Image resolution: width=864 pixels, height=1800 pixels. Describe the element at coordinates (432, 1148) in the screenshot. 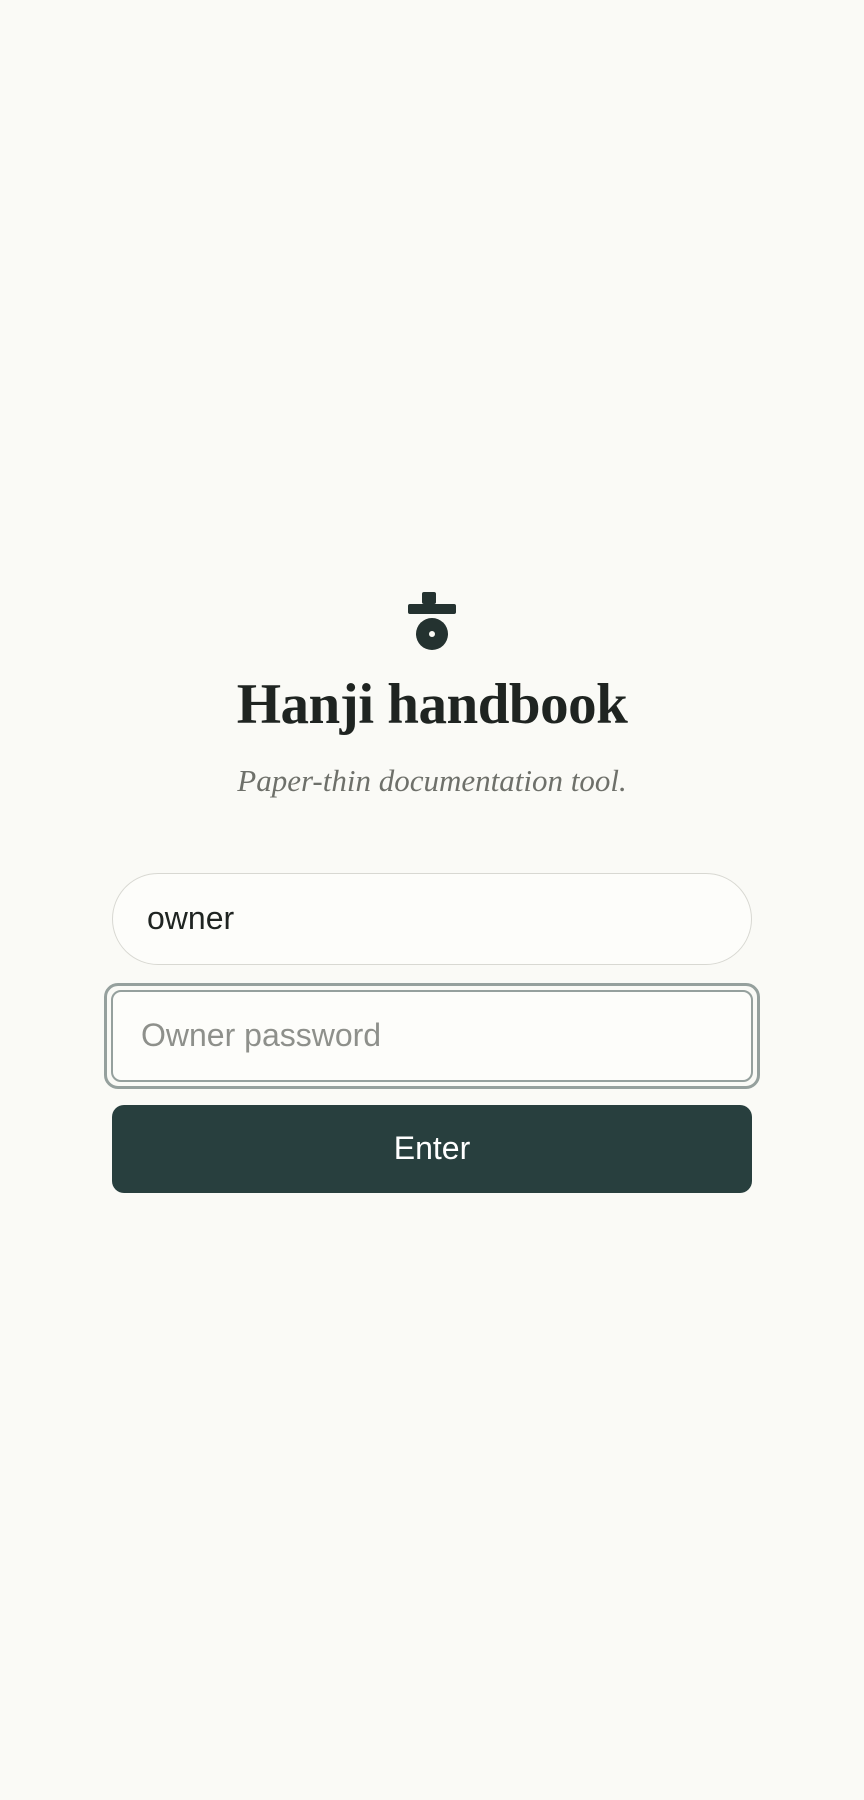

I see `enter-button: Enter` at that location.